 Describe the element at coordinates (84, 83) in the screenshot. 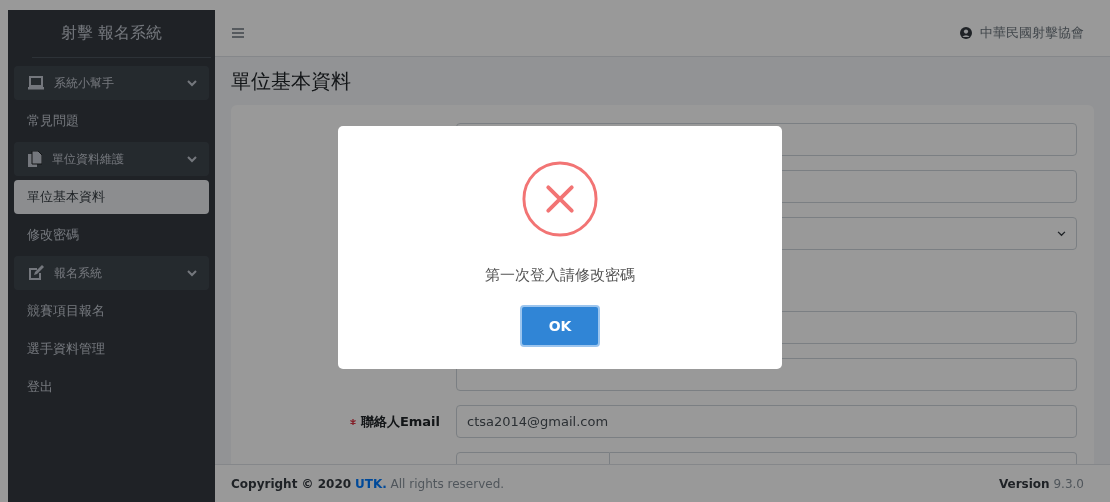

I see `menu-group-label: 系統小幫手` at that location.